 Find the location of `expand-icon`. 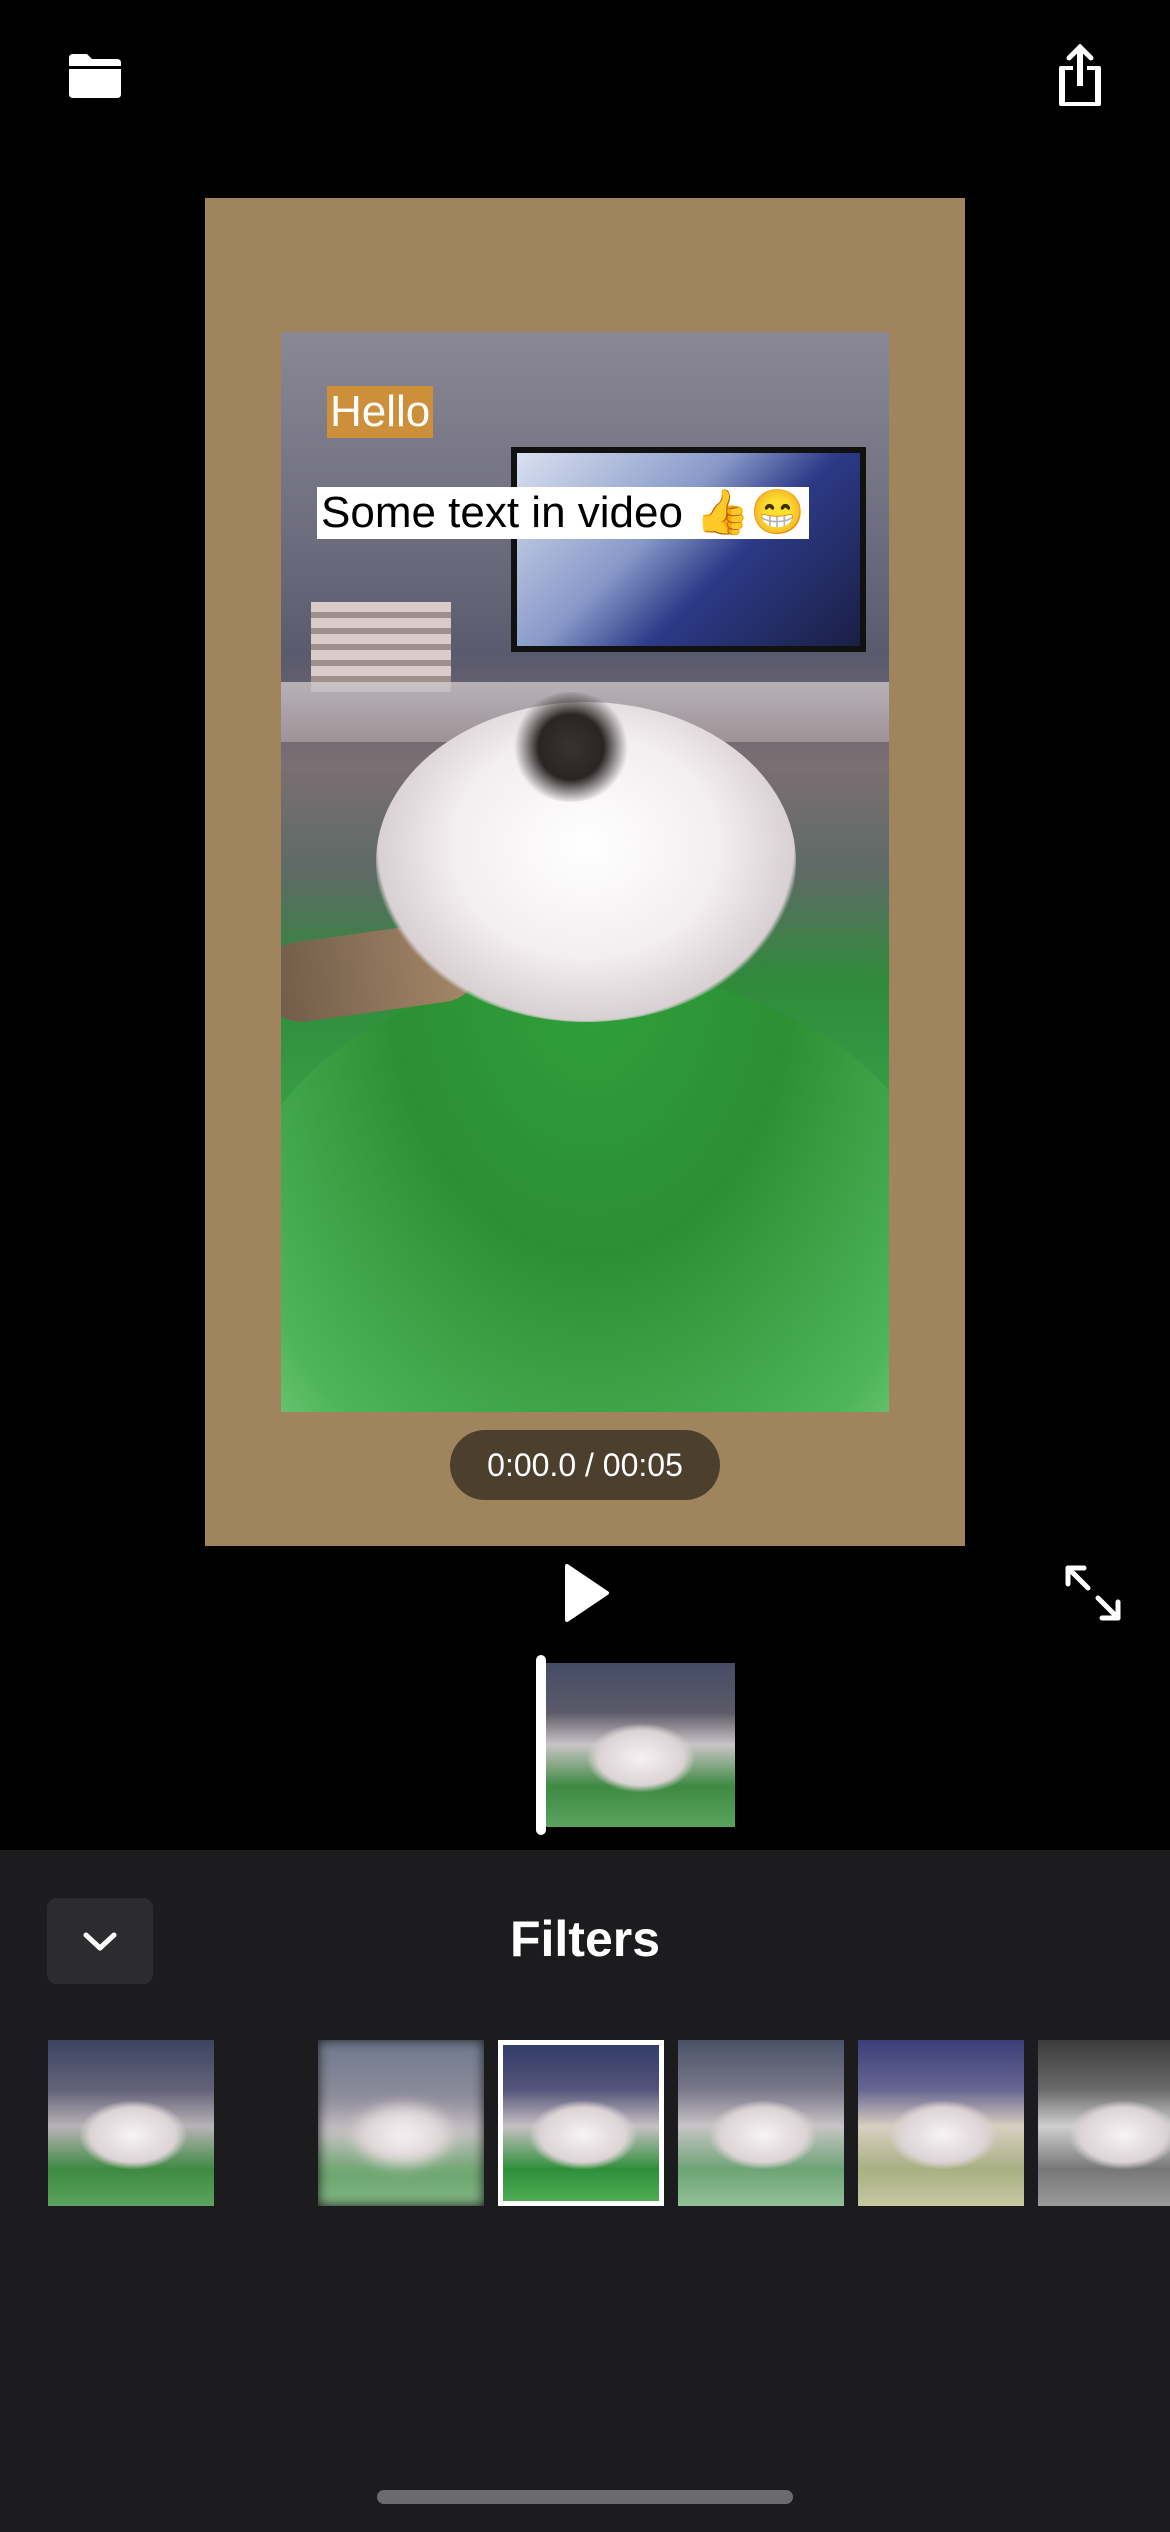

expand-icon is located at coordinates (1093, 1593).